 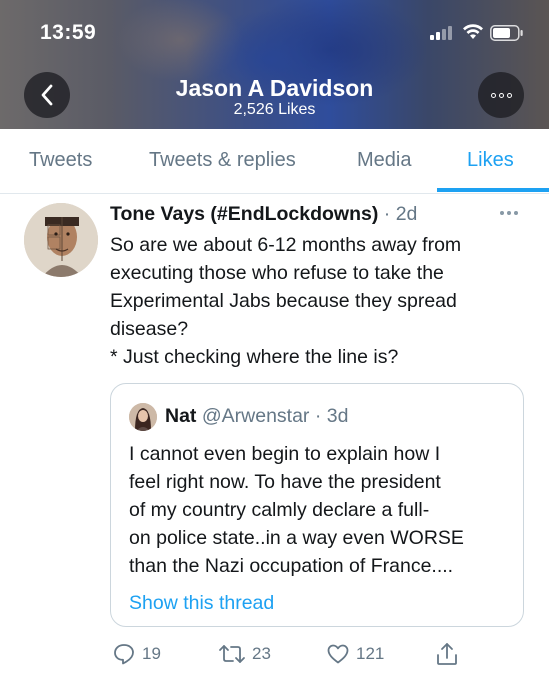 I want to click on tweet-text-line: So are we about 6-12 months away from, so click(x=286, y=245).